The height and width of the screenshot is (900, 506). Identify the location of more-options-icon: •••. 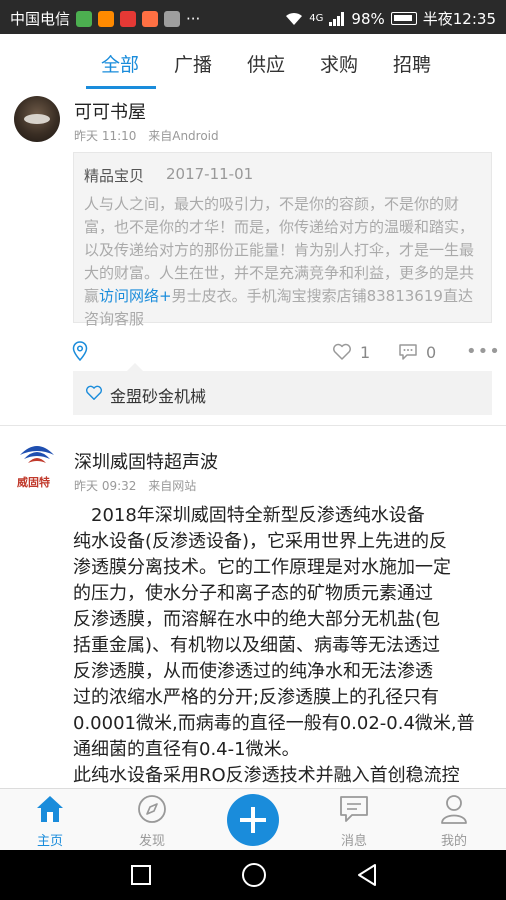
(483, 351).